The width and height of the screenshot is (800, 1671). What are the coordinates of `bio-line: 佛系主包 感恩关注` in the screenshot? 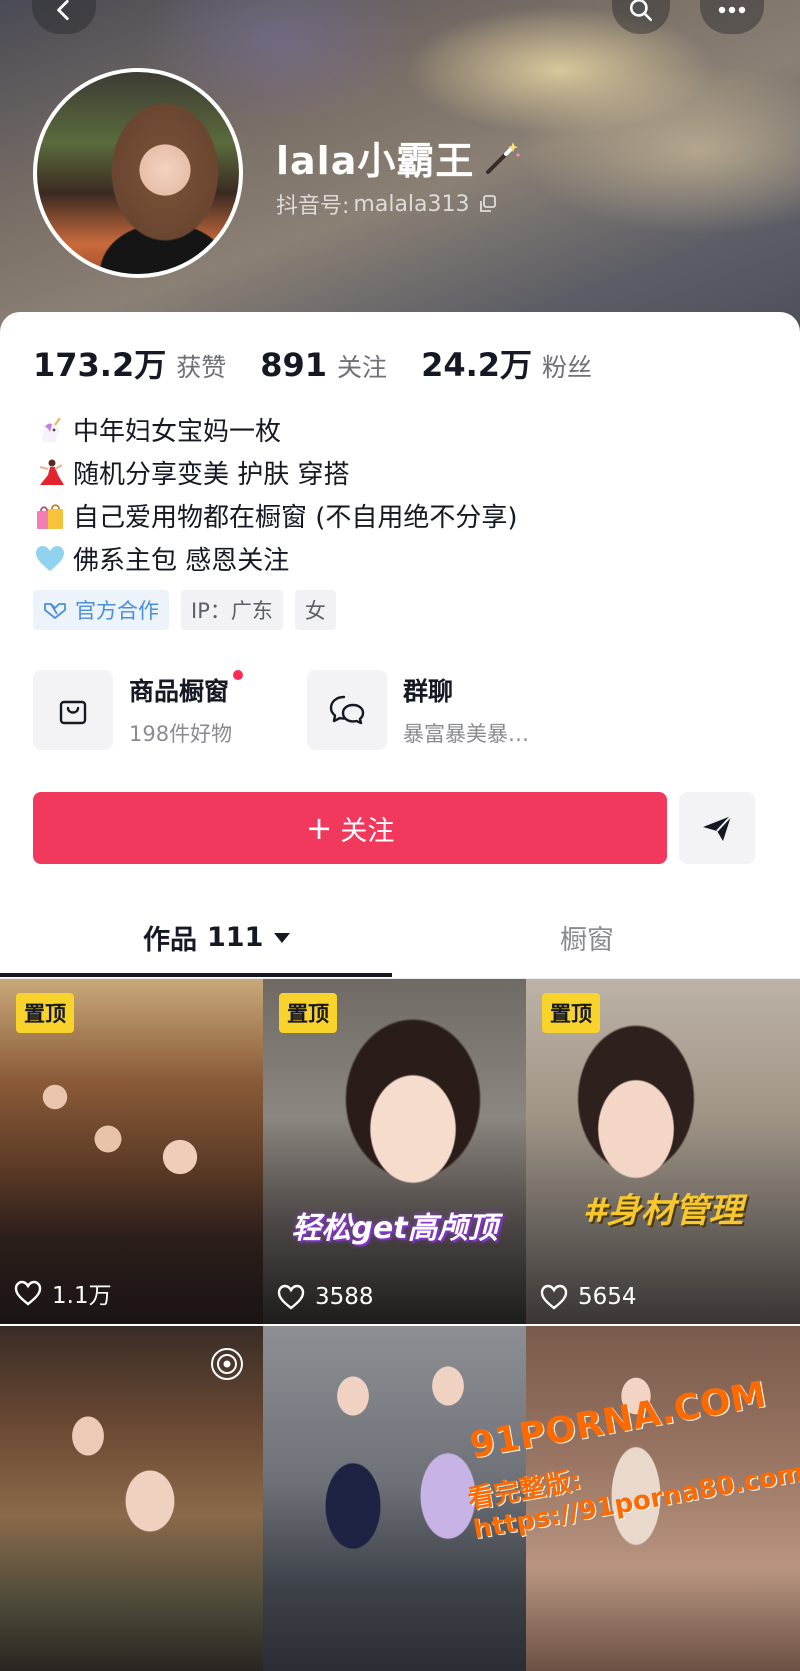 It's located at (275, 558).